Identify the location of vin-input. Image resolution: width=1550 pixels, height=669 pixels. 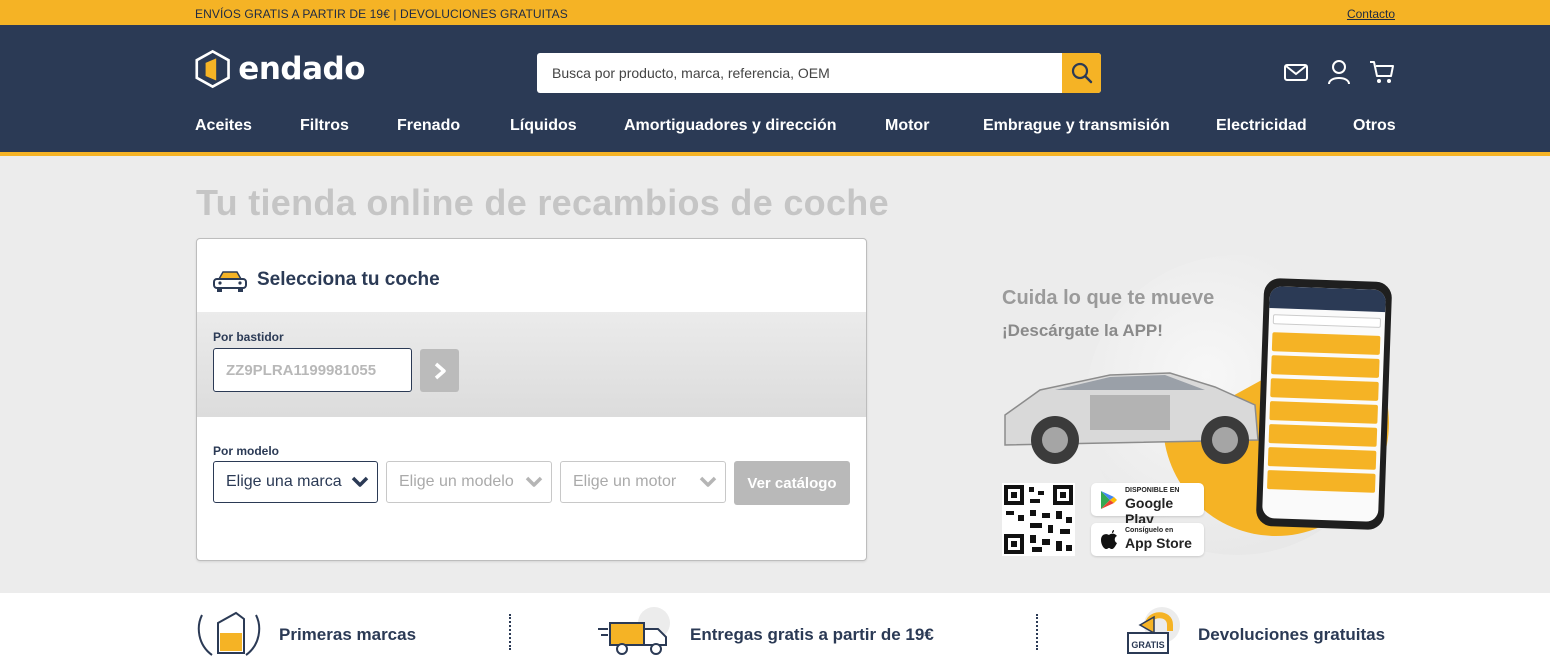
(312, 370).